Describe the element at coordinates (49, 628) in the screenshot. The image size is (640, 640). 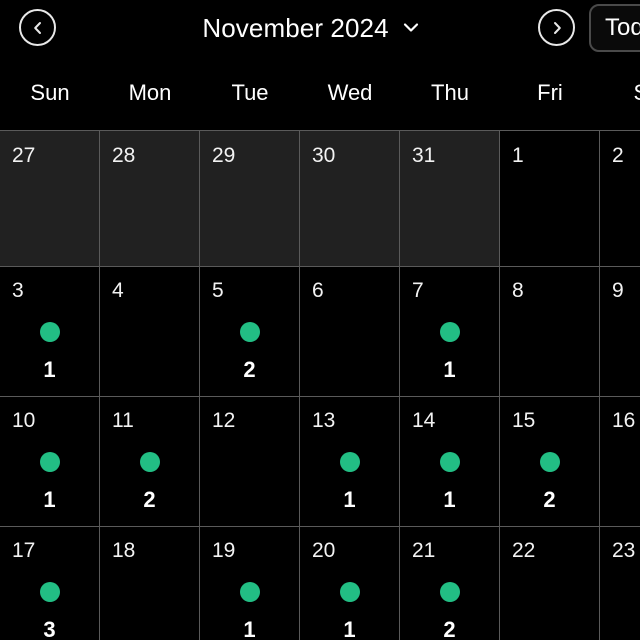
I see `event-count: 3` at that location.